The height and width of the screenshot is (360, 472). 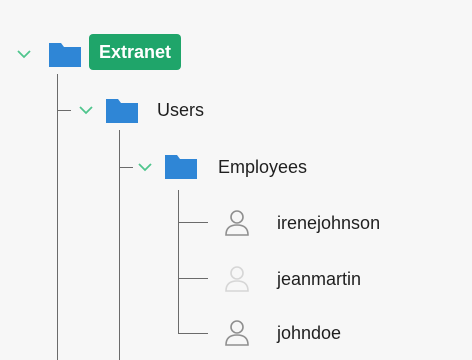 I want to click on tree-node-user-jeanmartin: jeanmartin, so click(x=318, y=279).